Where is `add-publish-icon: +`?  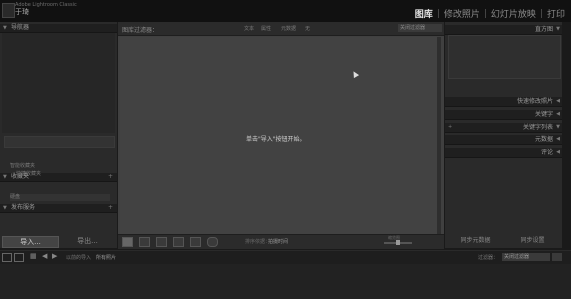 add-publish-icon: + is located at coordinates (110, 208).